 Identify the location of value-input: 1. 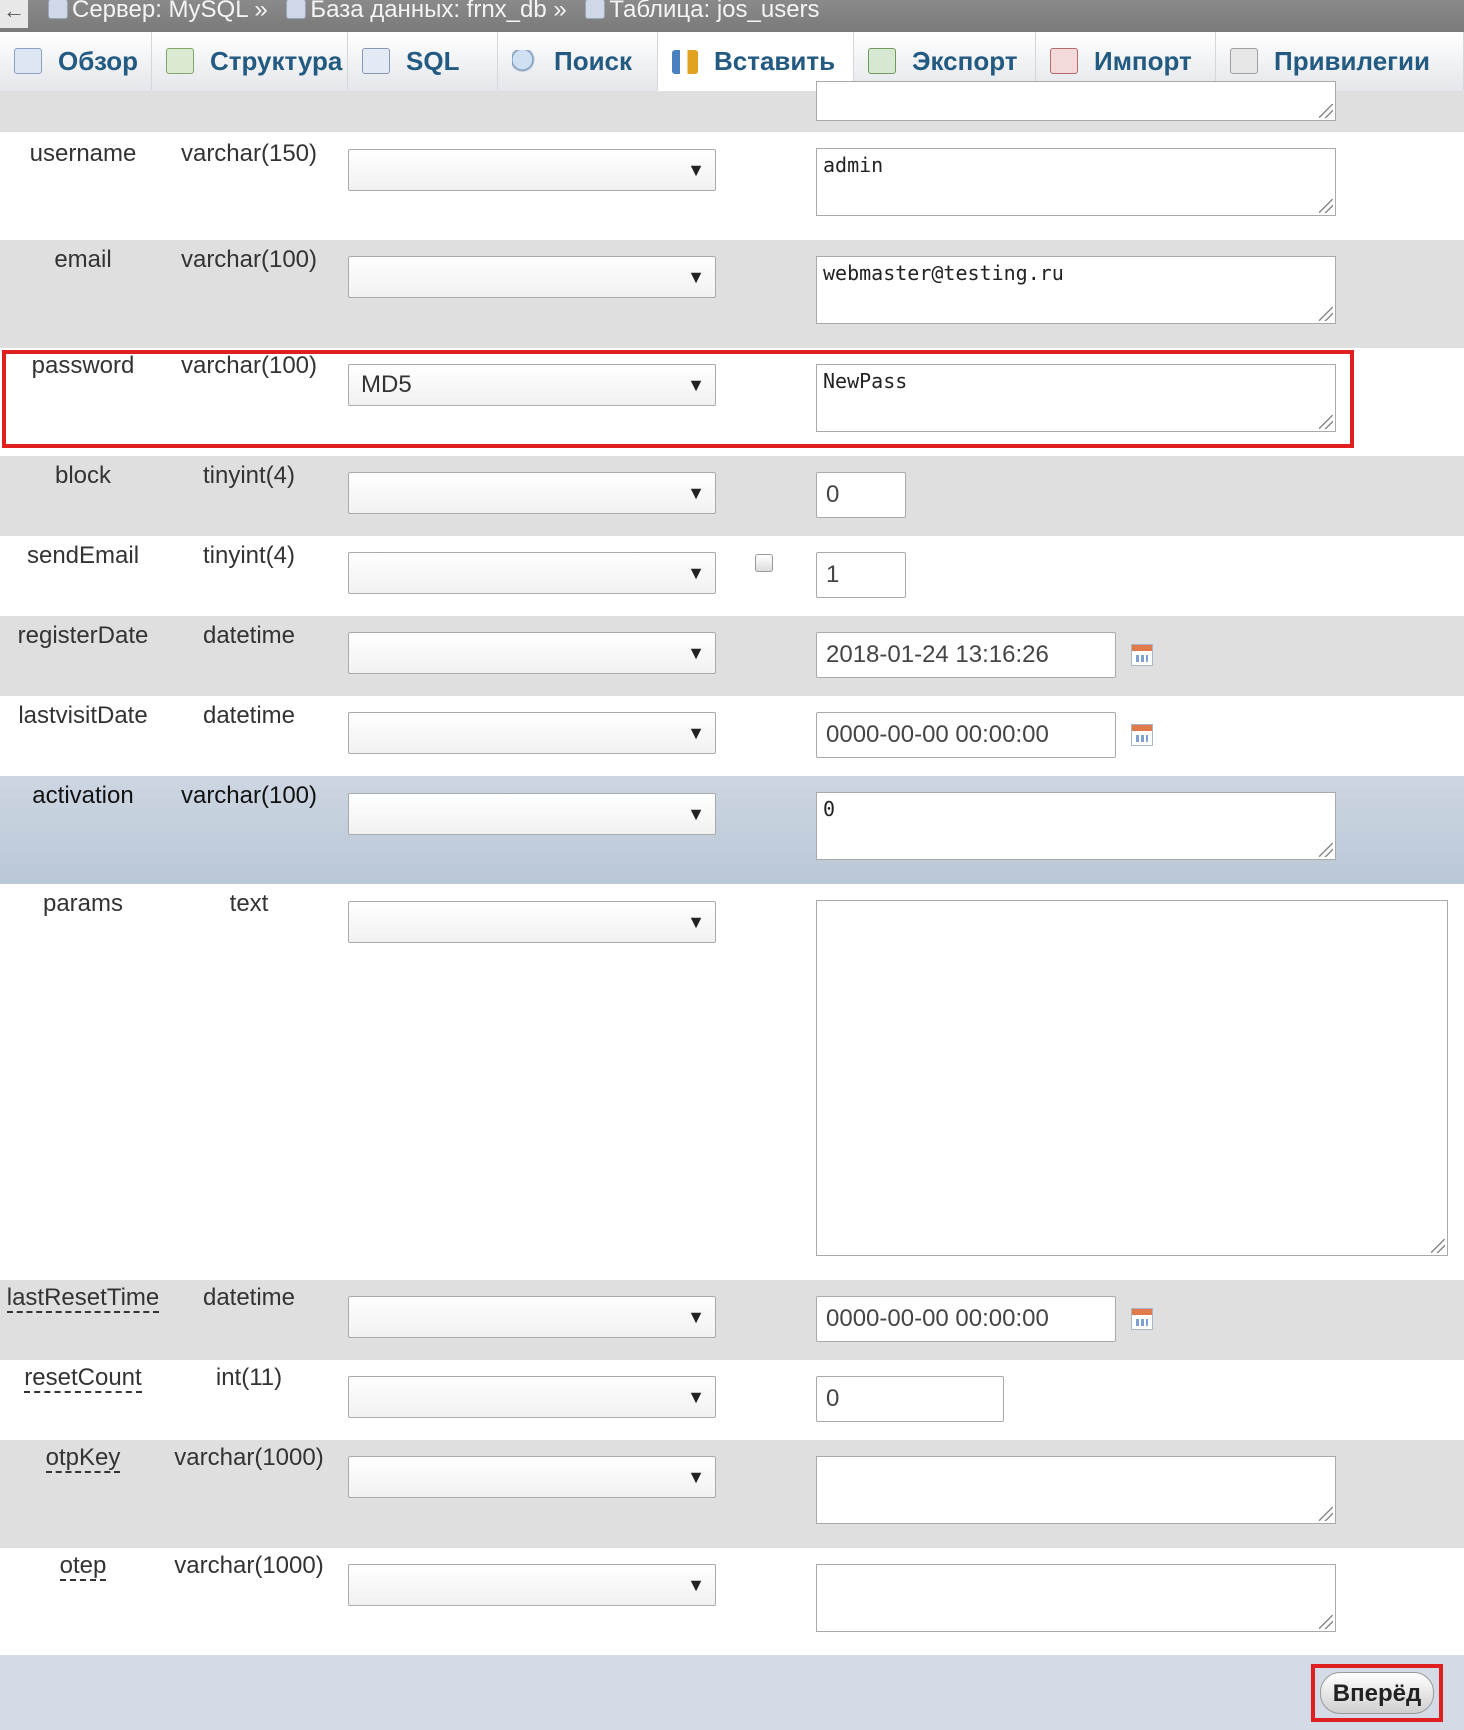
(861, 575).